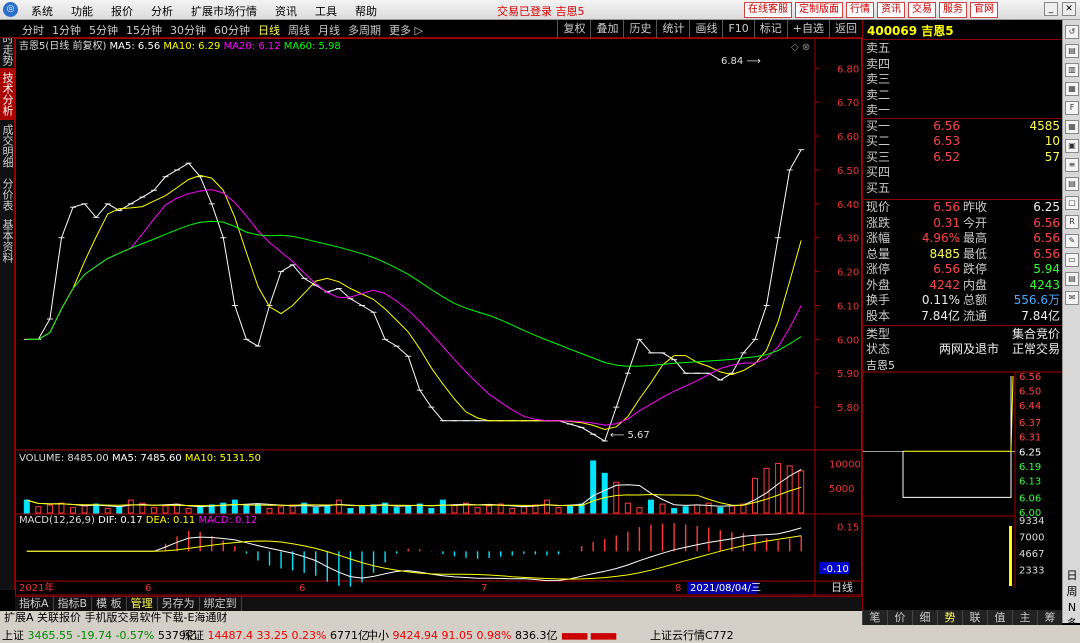 The height and width of the screenshot is (643, 1080). I want to click on period-tab: 月线, so click(329, 30).